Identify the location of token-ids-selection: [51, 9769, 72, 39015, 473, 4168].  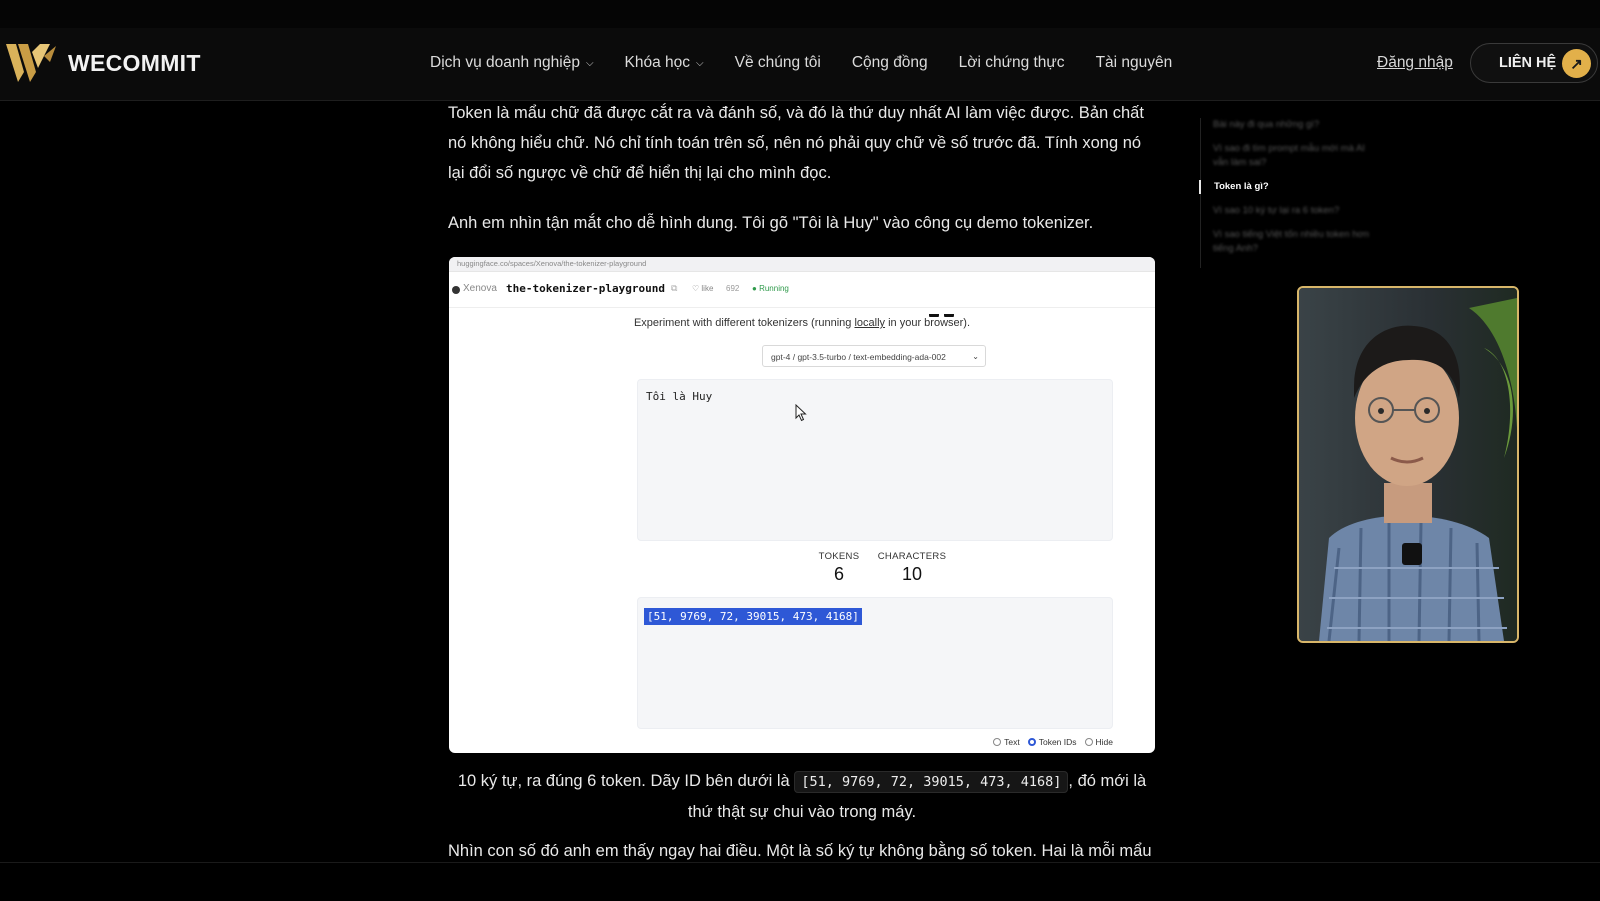
(753, 616).